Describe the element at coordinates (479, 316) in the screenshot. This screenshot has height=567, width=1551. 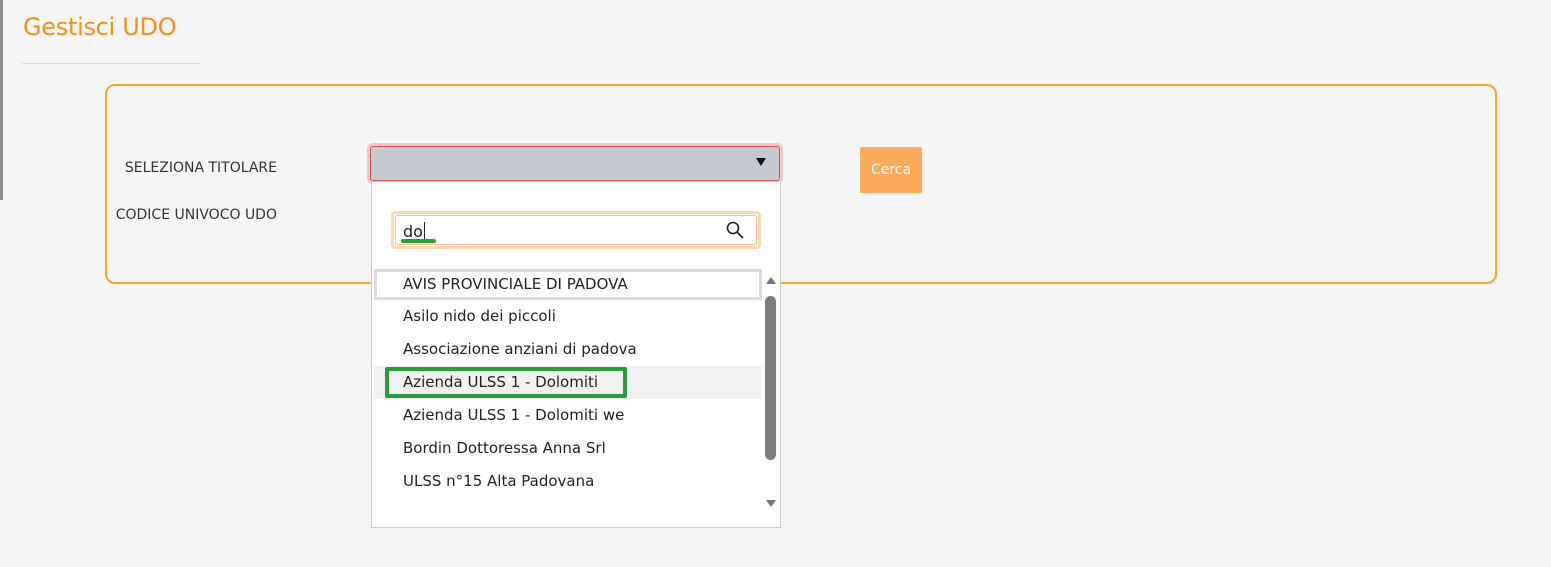
I see `dropdown-option-label: Asilo nido dei piccoli` at that location.